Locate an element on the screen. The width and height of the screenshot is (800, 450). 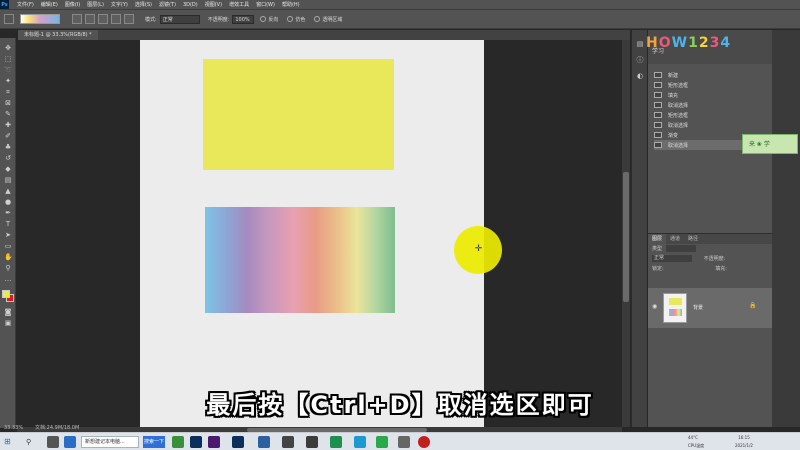
eyedropper-tool-icon: ✎ is located at coordinates (8, 114).